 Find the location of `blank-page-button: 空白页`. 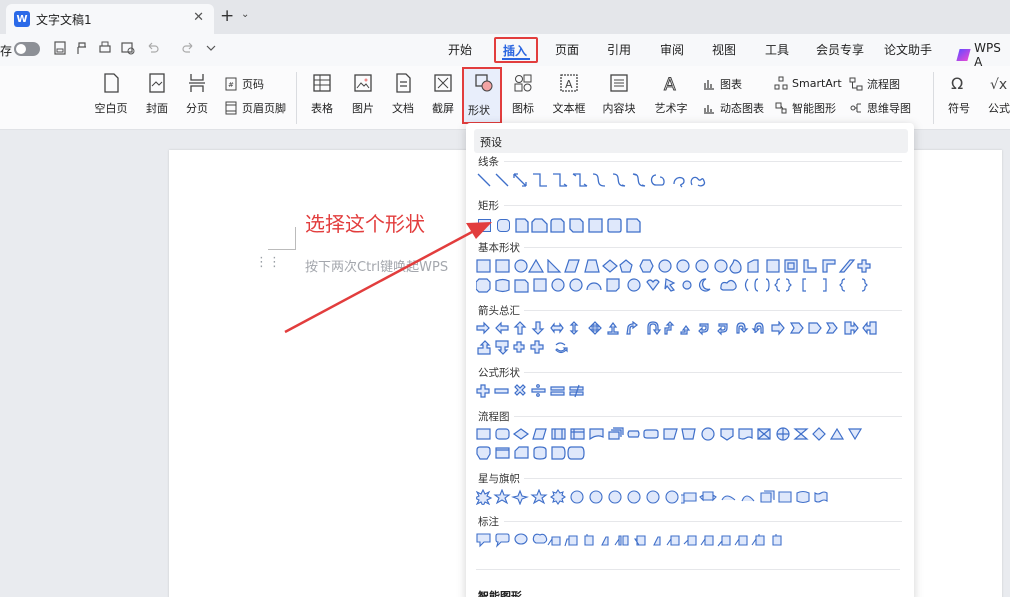

blank-page-button: 空白页 is located at coordinates (111, 94).